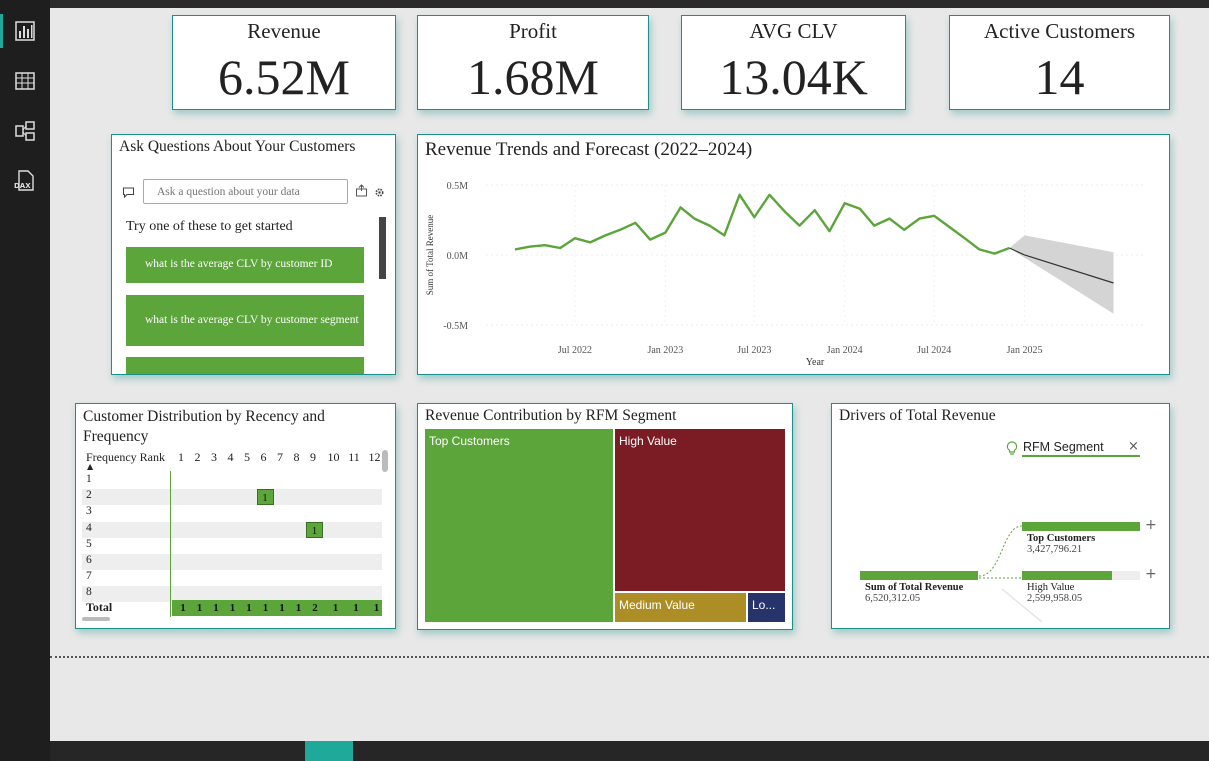 This screenshot has height=761, width=1209. I want to click on matrix-column-header: 3, so click(214, 457).